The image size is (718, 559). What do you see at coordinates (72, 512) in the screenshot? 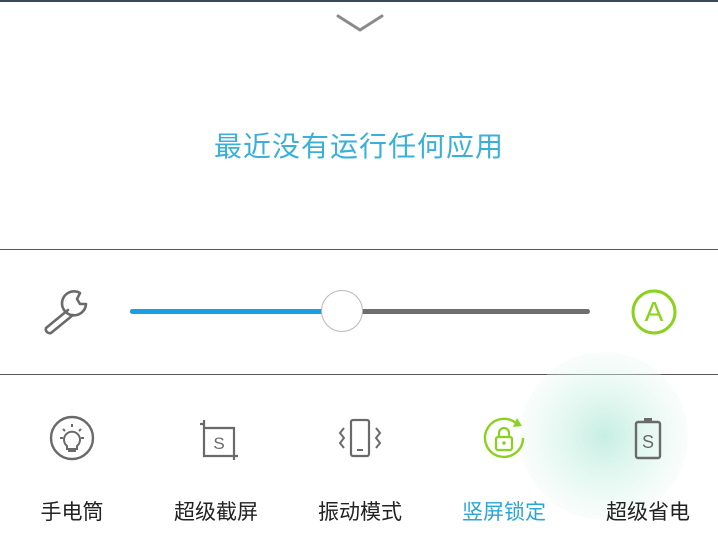
I see `toggle-label: 手电筒` at bounding box center [72, 512].